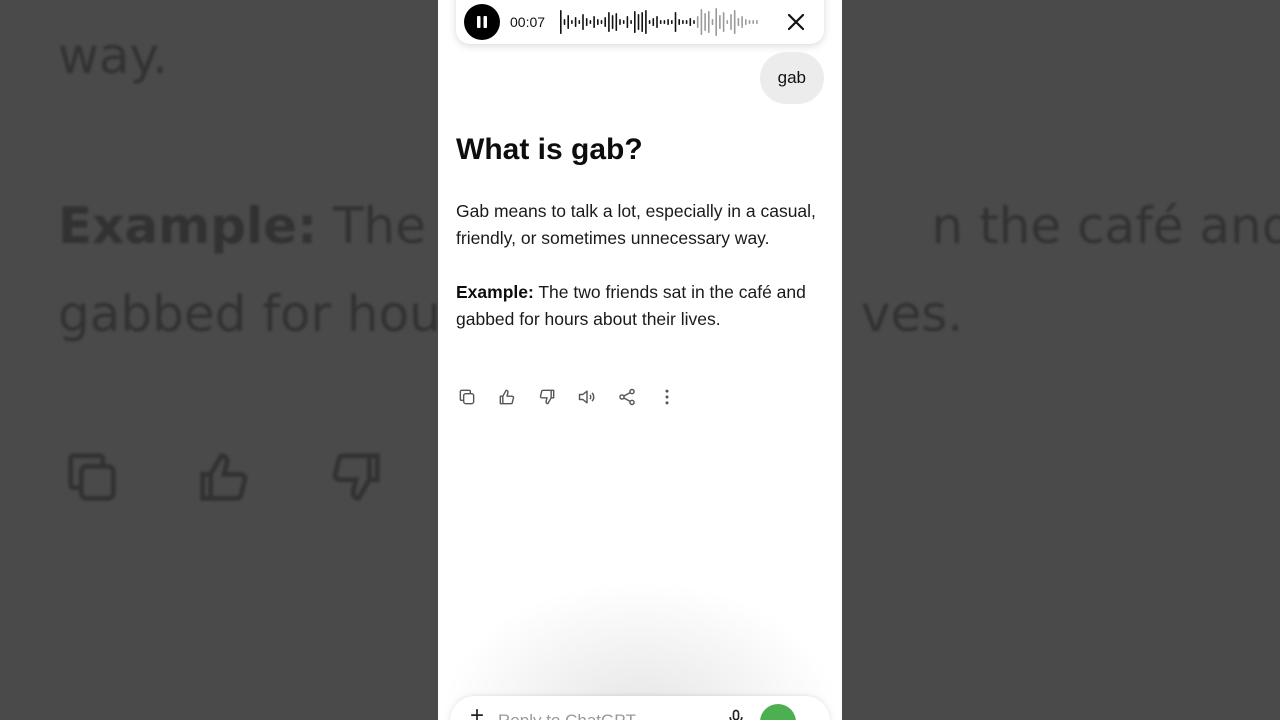  I want to click on pause-icon, so click(482, 22).